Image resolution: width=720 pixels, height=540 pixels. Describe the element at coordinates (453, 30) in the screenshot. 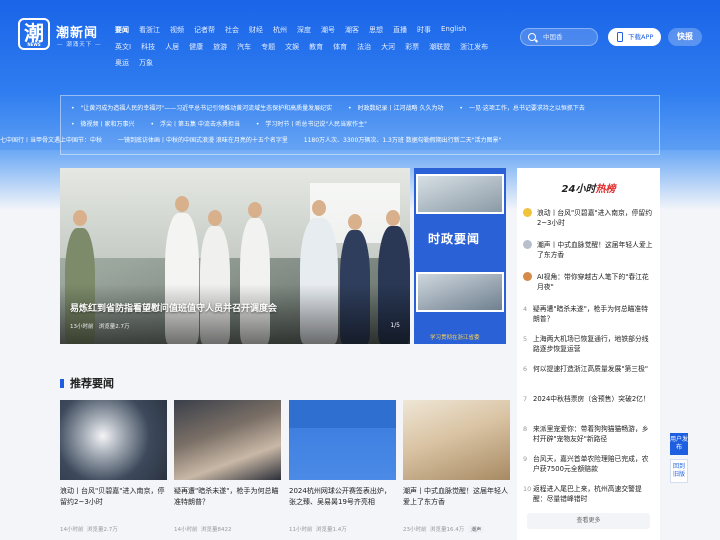

I see `nav-item: English` at that location.